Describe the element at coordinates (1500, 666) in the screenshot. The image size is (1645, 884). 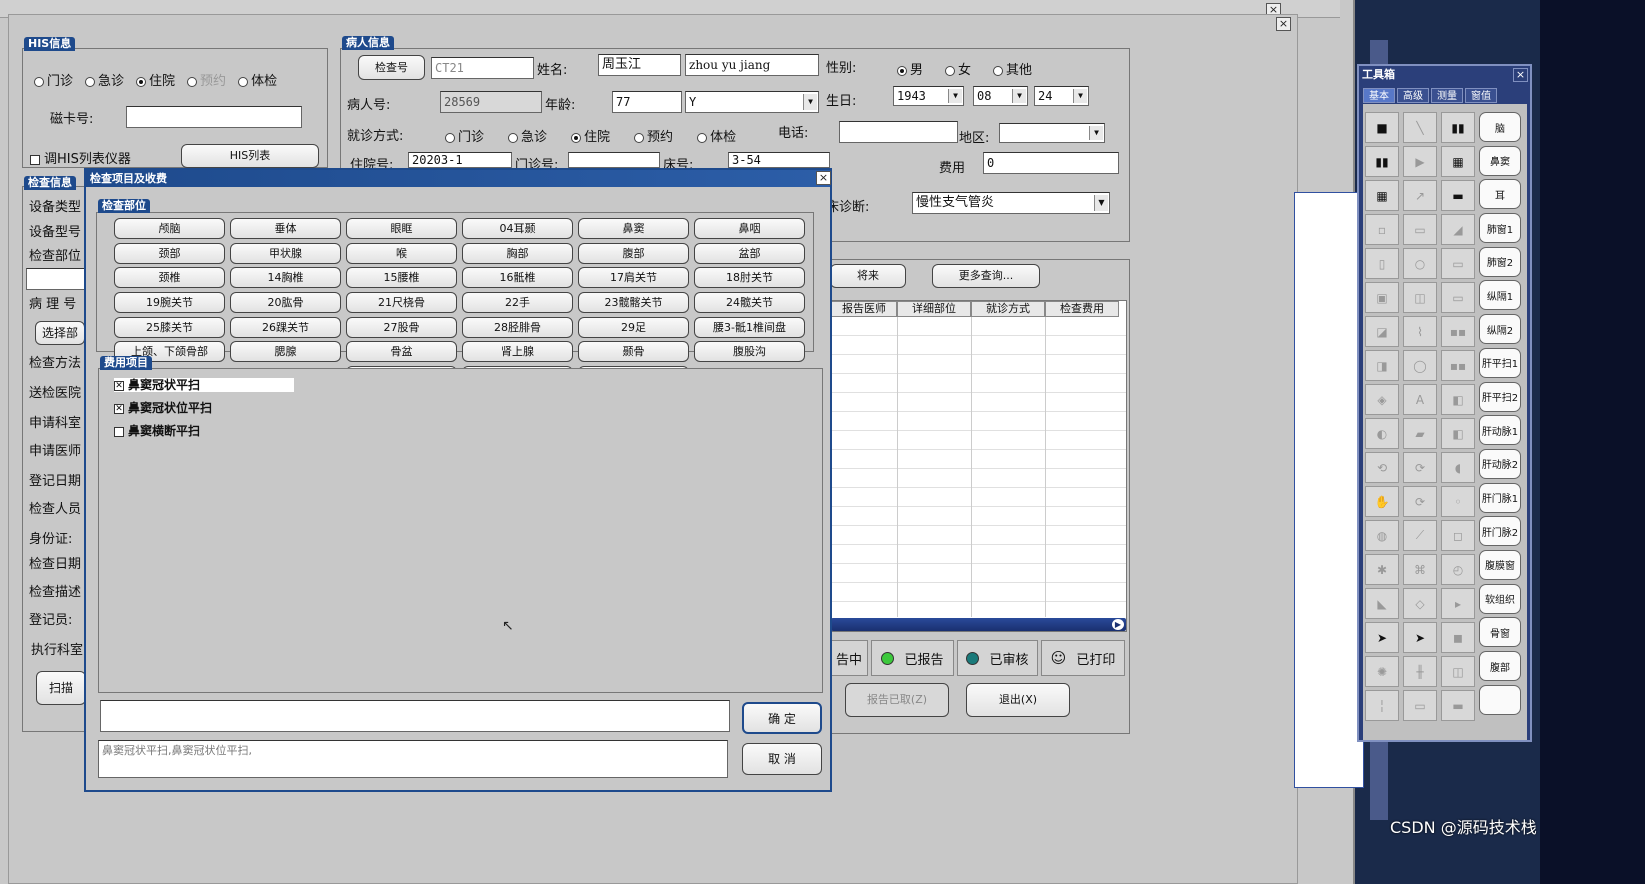
I see `window-preset-button: 腹部` at that location.